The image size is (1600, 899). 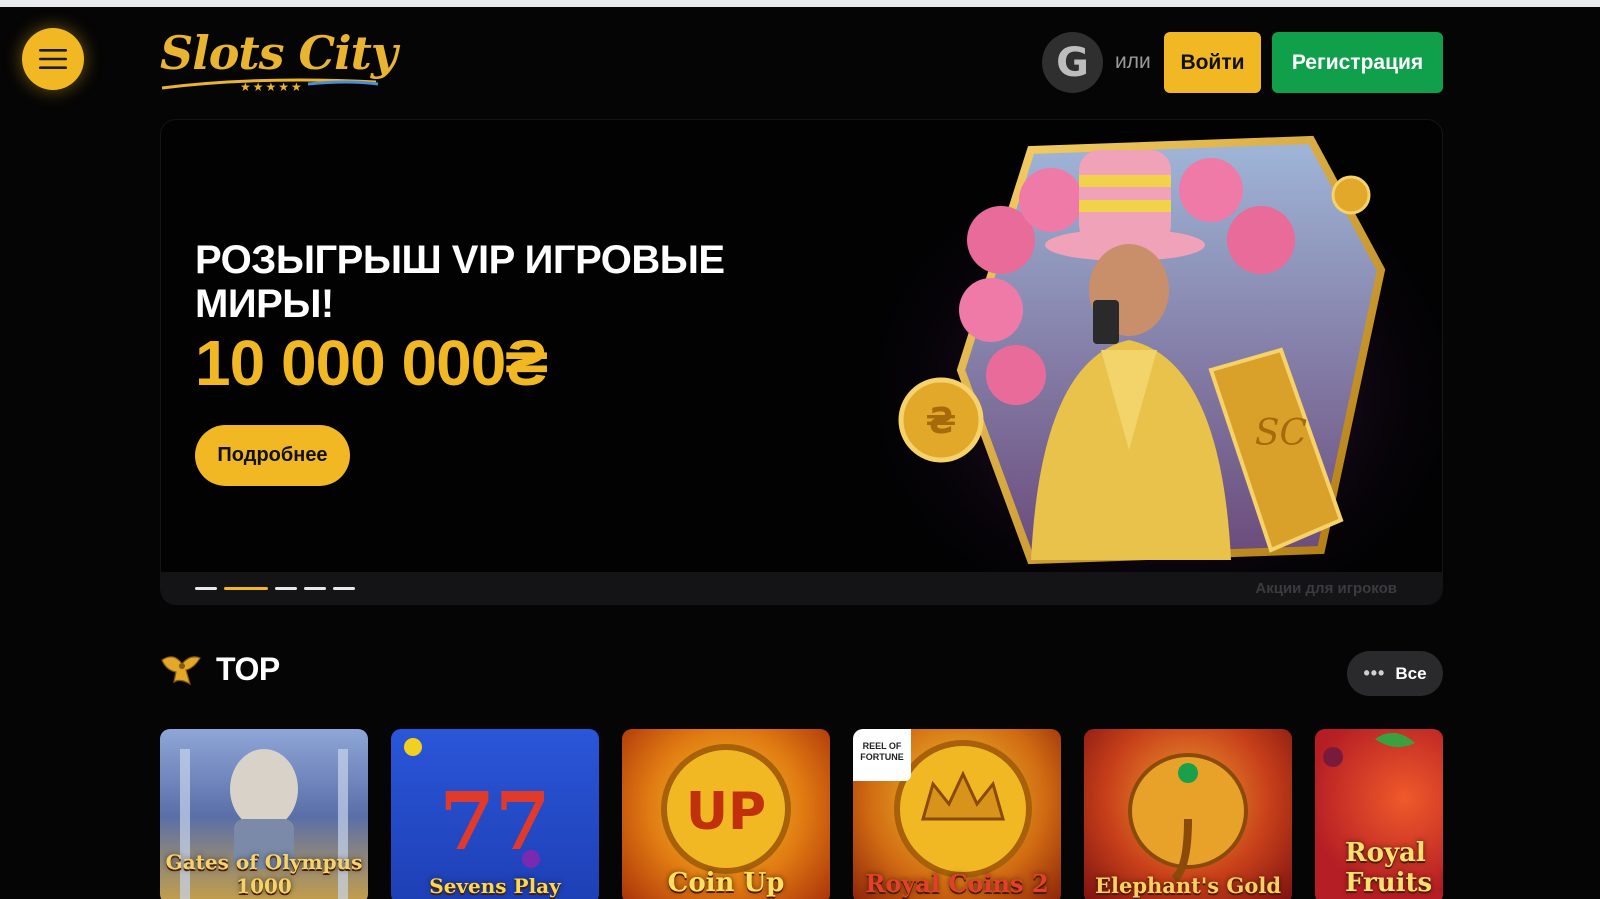 I want to click on svg-text: UP, so click(x=726, y=812).